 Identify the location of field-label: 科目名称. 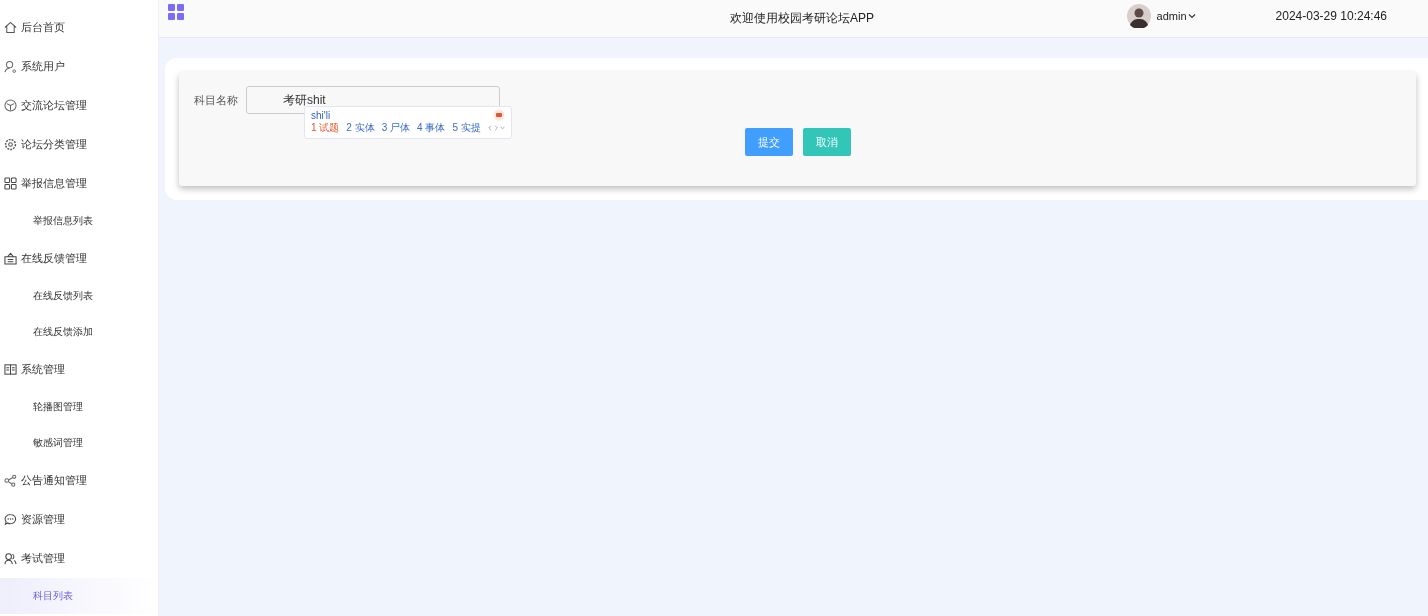
(216, 100).